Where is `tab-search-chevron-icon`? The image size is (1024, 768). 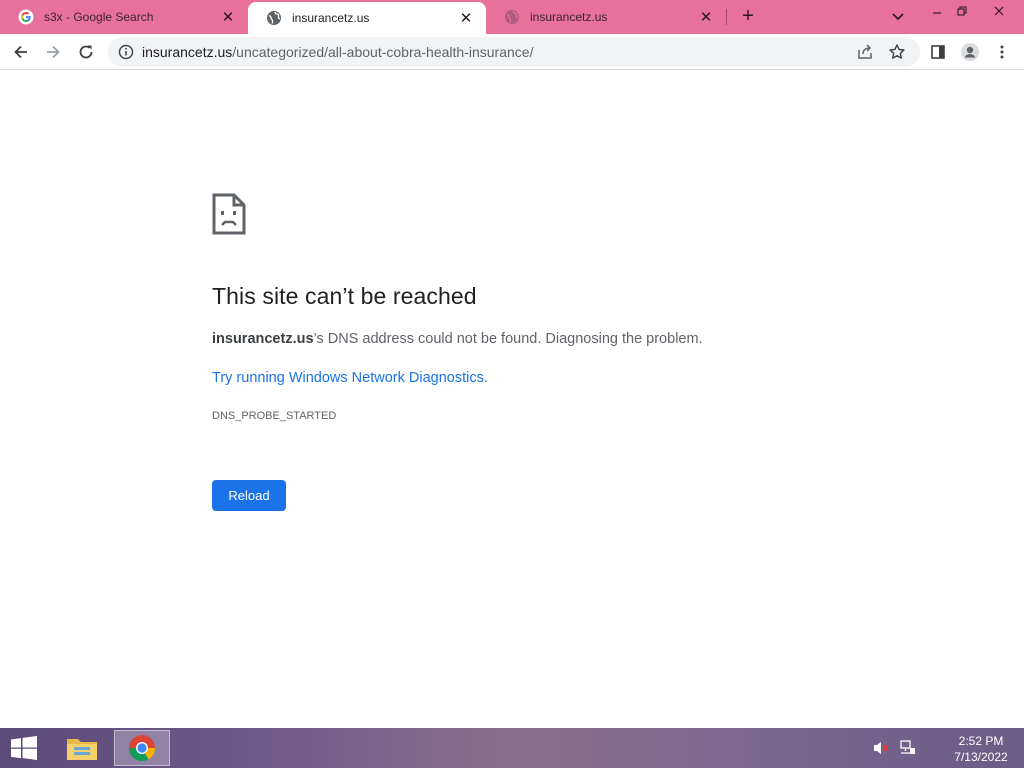 tab-search-chevron-icon is located at coordinates (898, 17).